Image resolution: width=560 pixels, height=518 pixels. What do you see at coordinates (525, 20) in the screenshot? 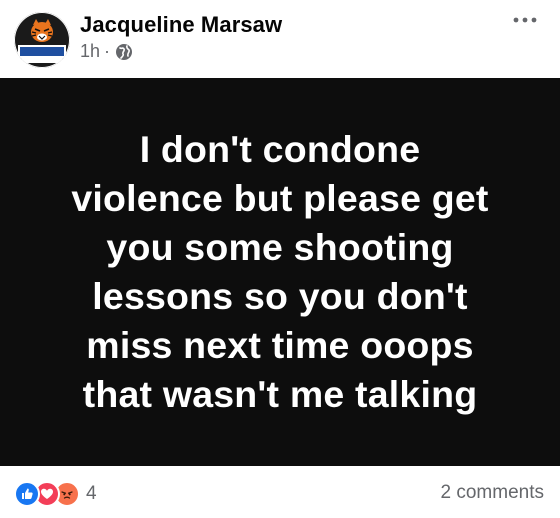
I see `more-options-icon` at bounding box center [525, 20].